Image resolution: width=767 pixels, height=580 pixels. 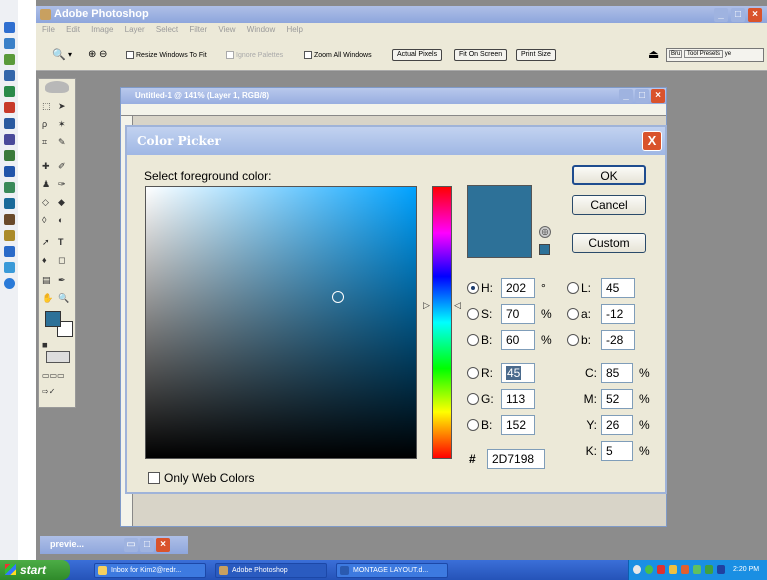 I want to click on web-safe-color-swatch, so click(x=544, y=249).